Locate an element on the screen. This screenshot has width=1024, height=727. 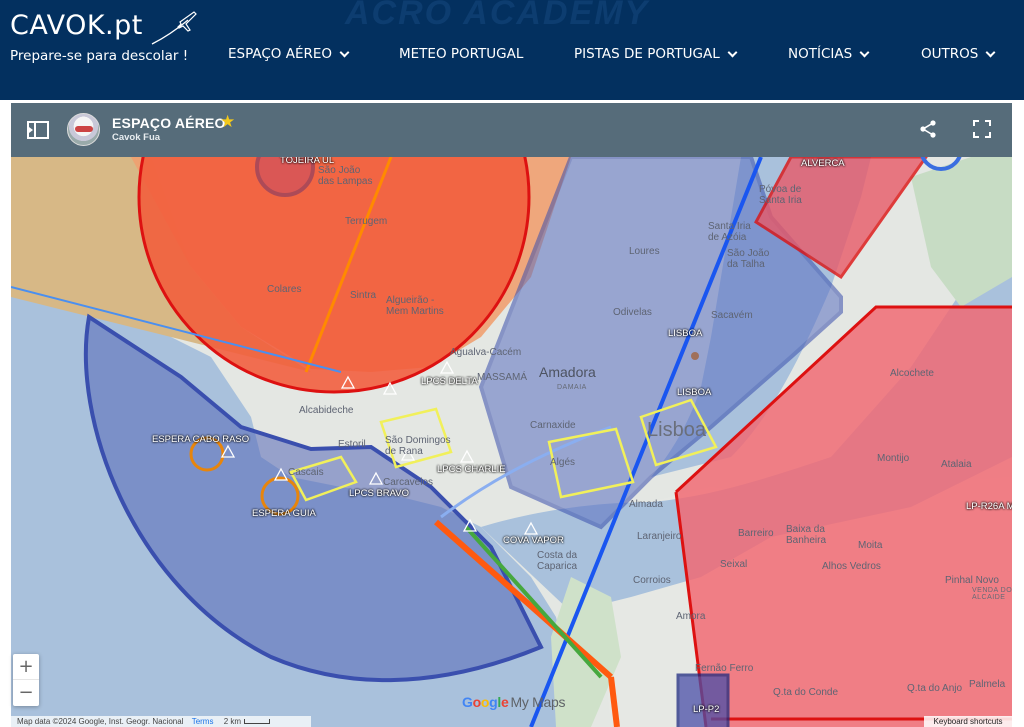
place-label: Carnaxide is located at coordinates (553, 425).